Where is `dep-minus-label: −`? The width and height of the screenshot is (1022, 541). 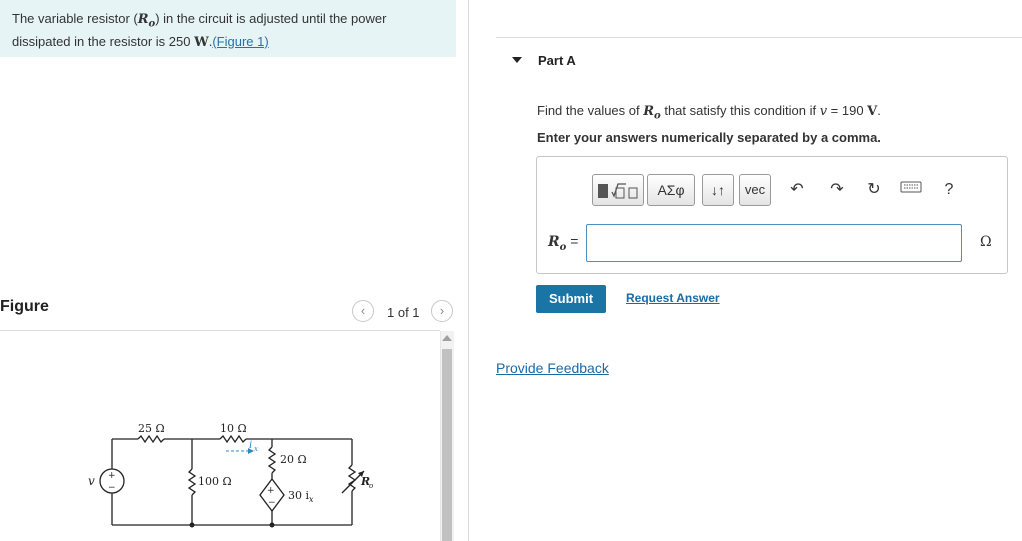
dep-minus-label: − is located at coordinates (272, 503).